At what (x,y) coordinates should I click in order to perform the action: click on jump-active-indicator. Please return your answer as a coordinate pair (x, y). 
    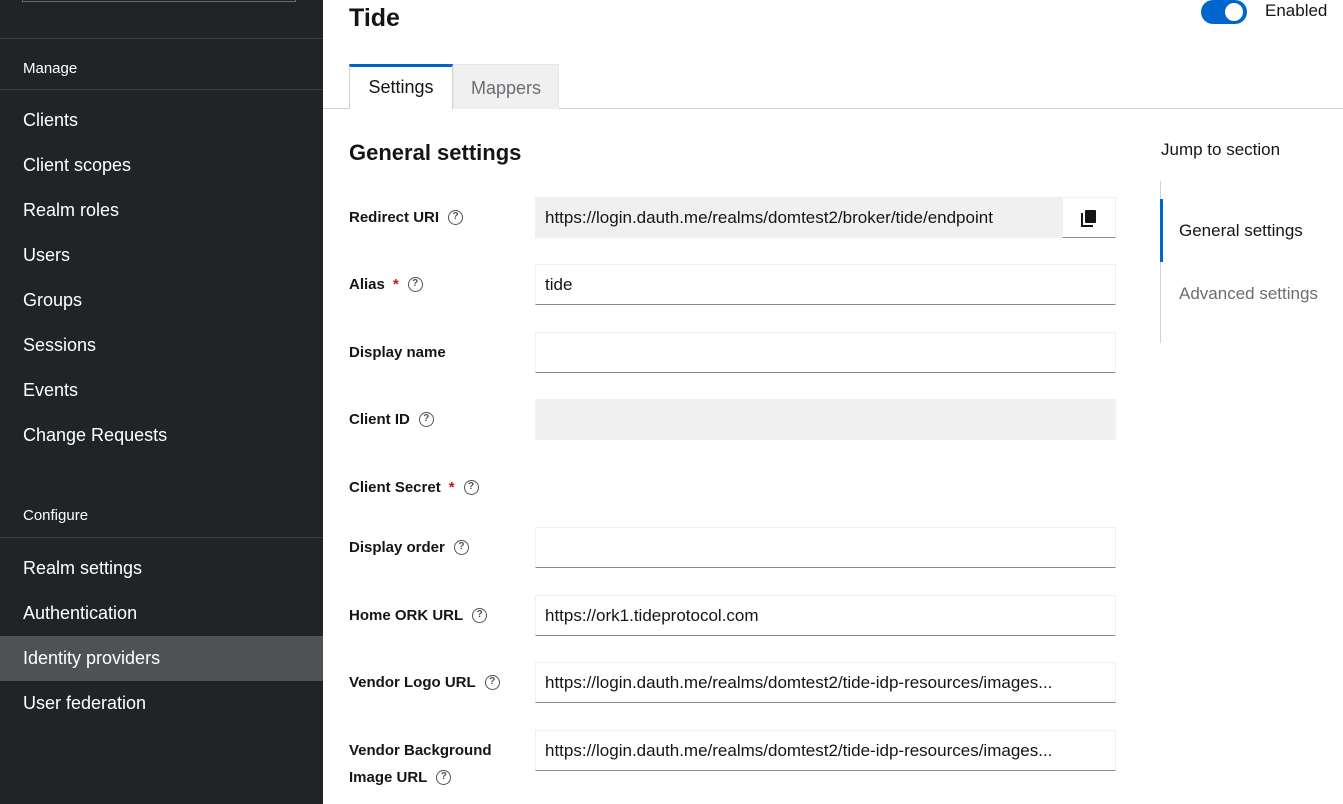
    Looking at the image, I should click on (1161, 230).